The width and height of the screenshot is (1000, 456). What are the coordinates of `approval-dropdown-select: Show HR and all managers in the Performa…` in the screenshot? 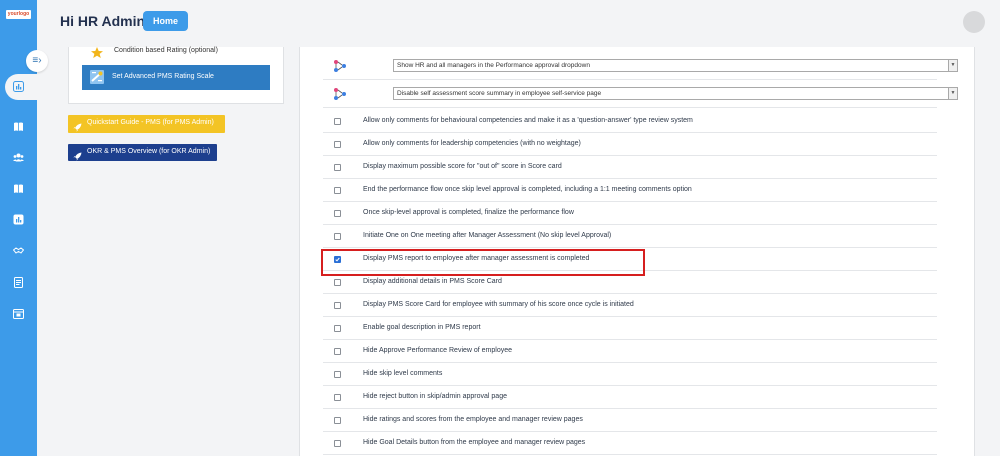 It's located at (675, 65).